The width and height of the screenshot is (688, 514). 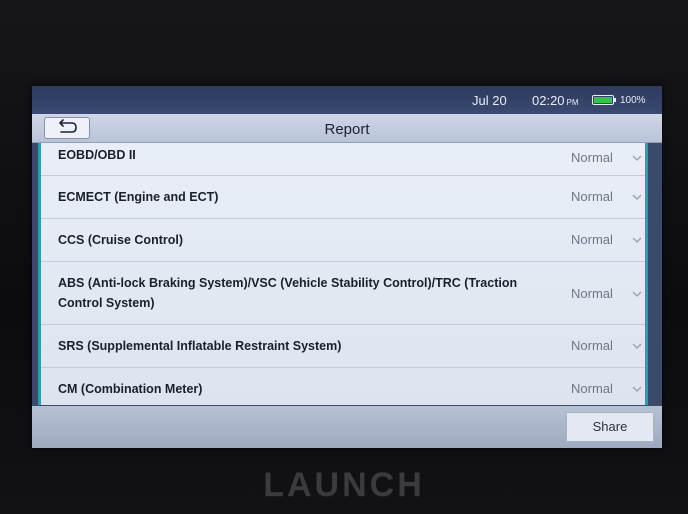 I want to click on report-row-label: ECMECT (Engine and ECT), so click(x=138, y=197).